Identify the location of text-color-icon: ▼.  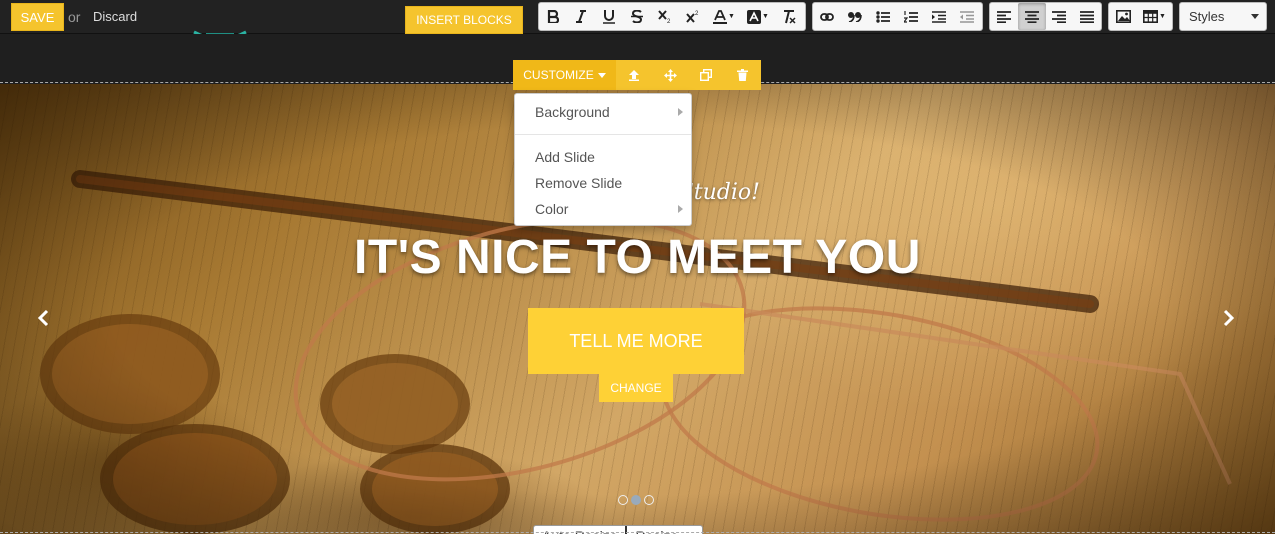
(724, 16).